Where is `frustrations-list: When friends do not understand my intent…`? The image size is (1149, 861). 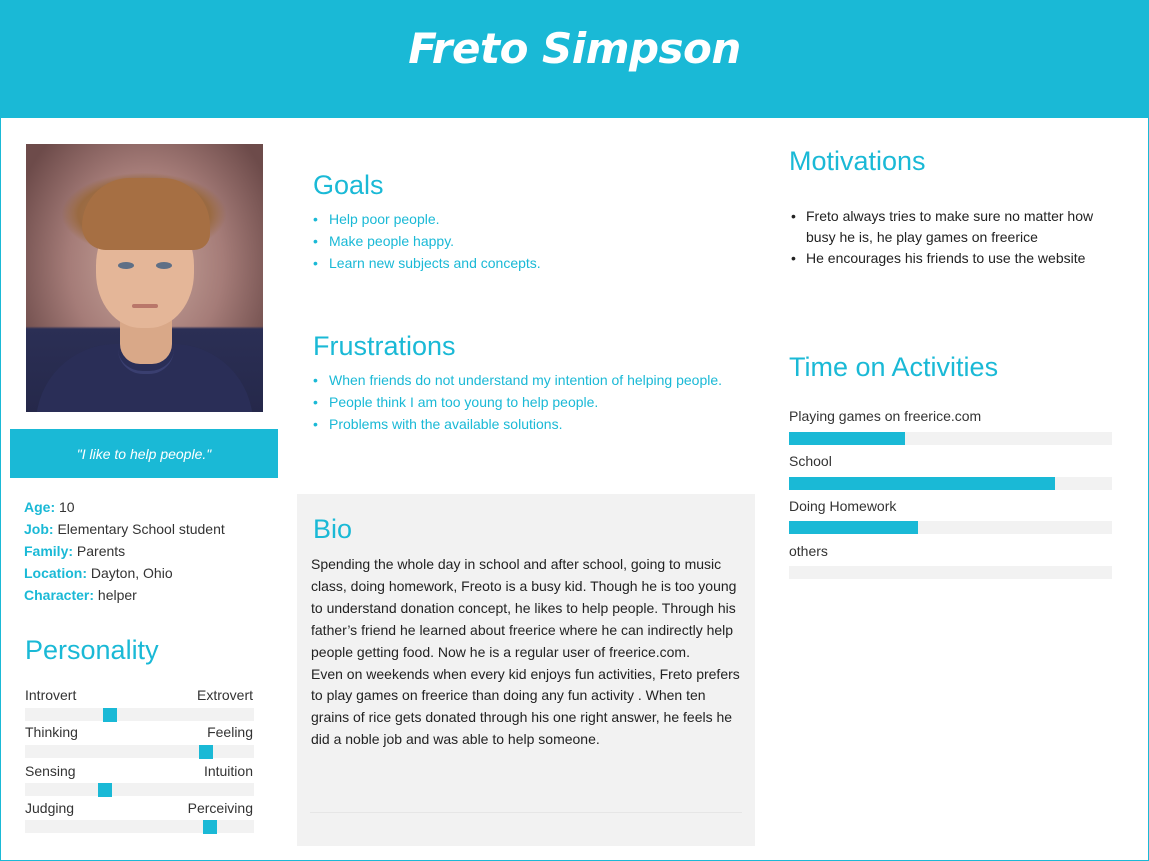 frustrations-list: When friends do not understand my intent… is located at coordinates (518, 402).